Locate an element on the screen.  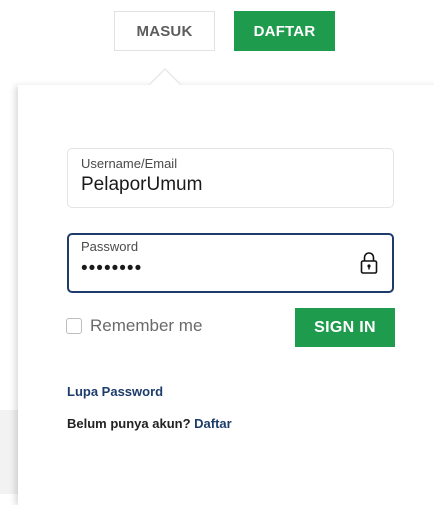
forgot-password-link: Lupa Password is located at coordinates (115, 391).